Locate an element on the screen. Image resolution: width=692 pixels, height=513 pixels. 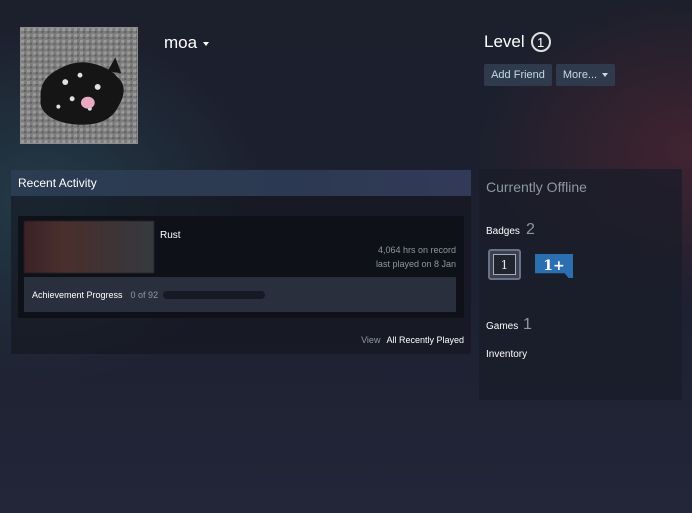
badge-level-text: 1 is located at coordinates (504, 264).